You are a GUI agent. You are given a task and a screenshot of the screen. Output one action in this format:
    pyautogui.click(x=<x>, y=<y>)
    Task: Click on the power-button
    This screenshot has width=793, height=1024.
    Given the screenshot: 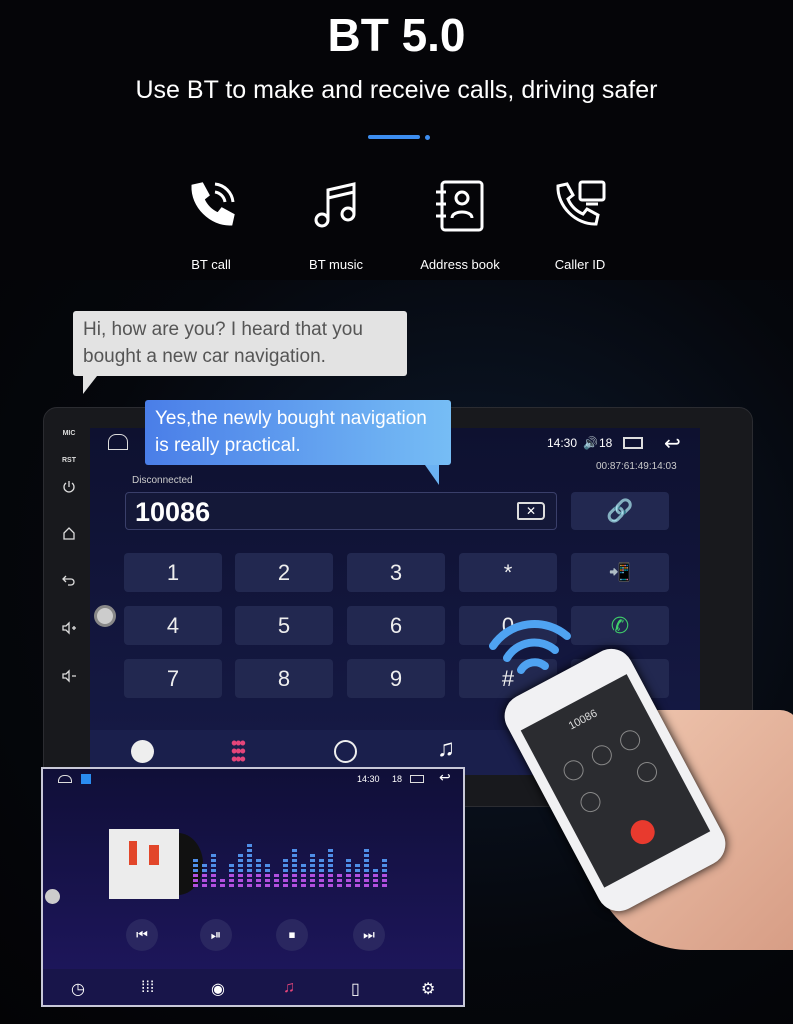 What is the action you would take?
    pyautogui.click(x=69, y=488)
    